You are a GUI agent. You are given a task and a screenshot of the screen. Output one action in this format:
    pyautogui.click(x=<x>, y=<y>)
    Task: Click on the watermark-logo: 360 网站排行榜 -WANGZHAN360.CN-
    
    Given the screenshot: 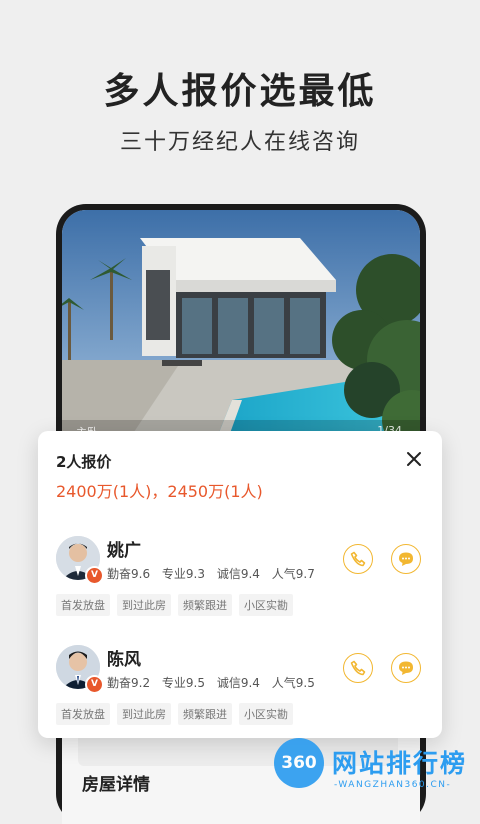 What is the action you would take?
    pyautogui.click(x=375, y=768)
    